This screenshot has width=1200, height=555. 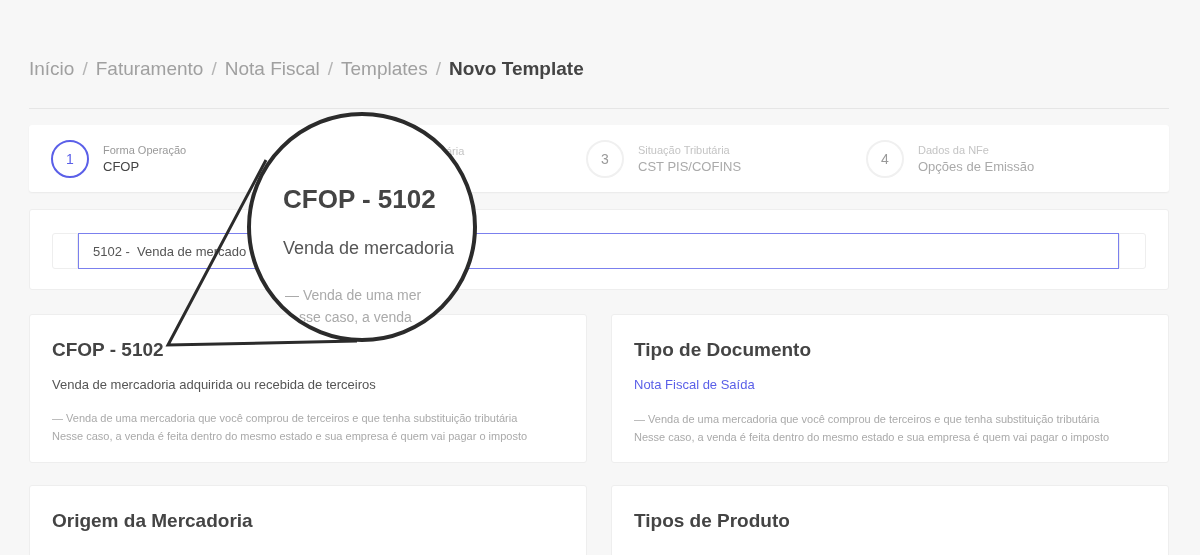 What do you see at coordinates (694, 384) in the screenshot?
I see `document-type-link: Nota Fiscal de Saída` at bounding box center [694, 384].